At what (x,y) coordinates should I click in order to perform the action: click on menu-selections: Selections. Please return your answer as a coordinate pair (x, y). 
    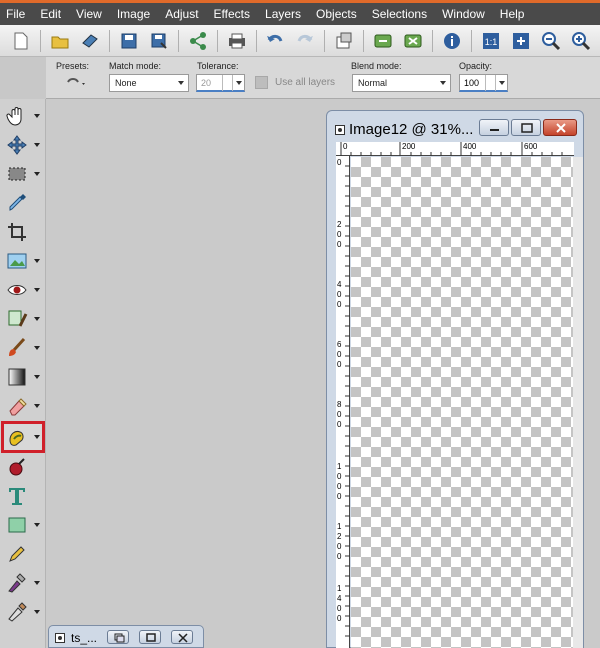
    Looking at the image, I should click on (399, 14).